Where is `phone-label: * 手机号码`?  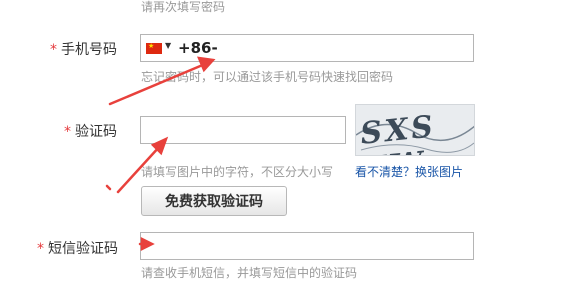
phone-label: * 手机号码 is located at coordinates (83, 49).